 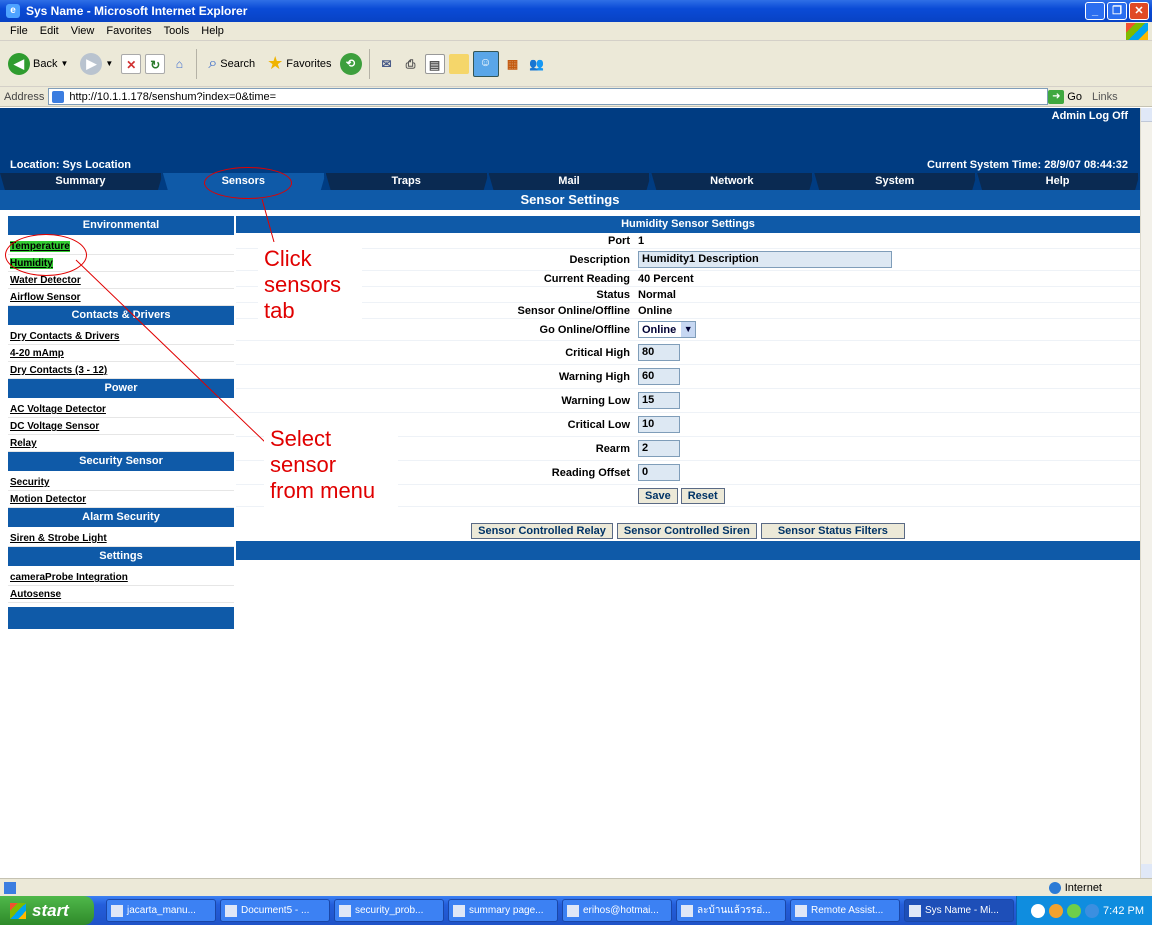 I want to click on windows-logo-icon, so click(x=1137, y=31).